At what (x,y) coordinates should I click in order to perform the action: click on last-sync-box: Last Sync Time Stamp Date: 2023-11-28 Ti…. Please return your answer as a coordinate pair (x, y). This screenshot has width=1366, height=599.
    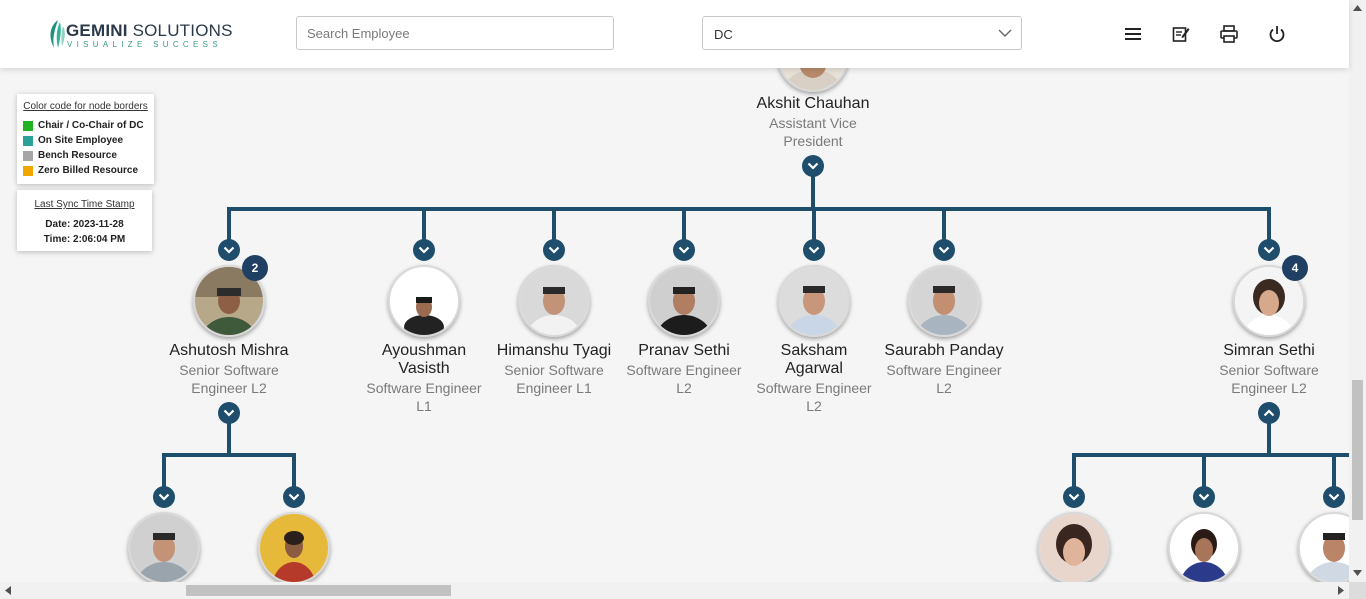
    Looking at the image, I should click on (84, 220).